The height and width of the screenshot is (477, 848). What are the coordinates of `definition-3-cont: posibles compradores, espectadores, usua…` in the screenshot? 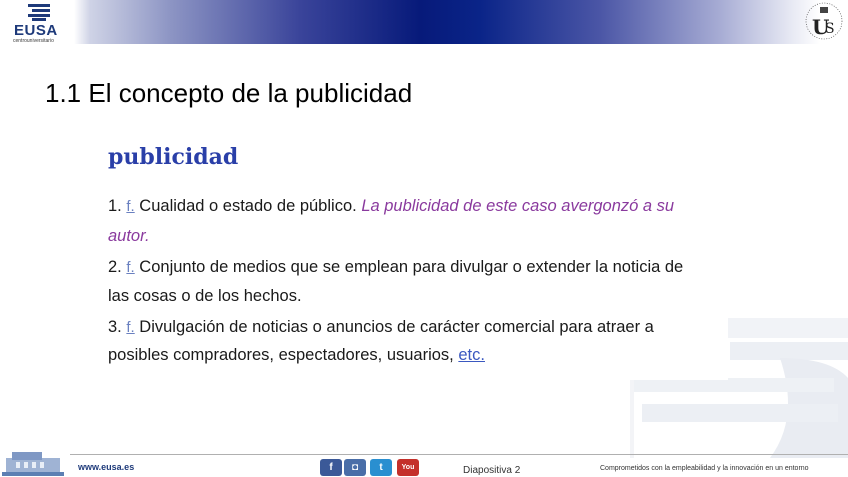 It's located at (296, 355).